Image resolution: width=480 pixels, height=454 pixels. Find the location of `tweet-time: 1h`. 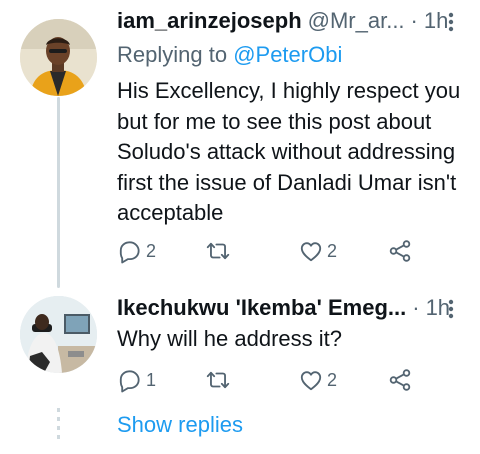

tweet-time: 1h is located at coordinates (436, 21).